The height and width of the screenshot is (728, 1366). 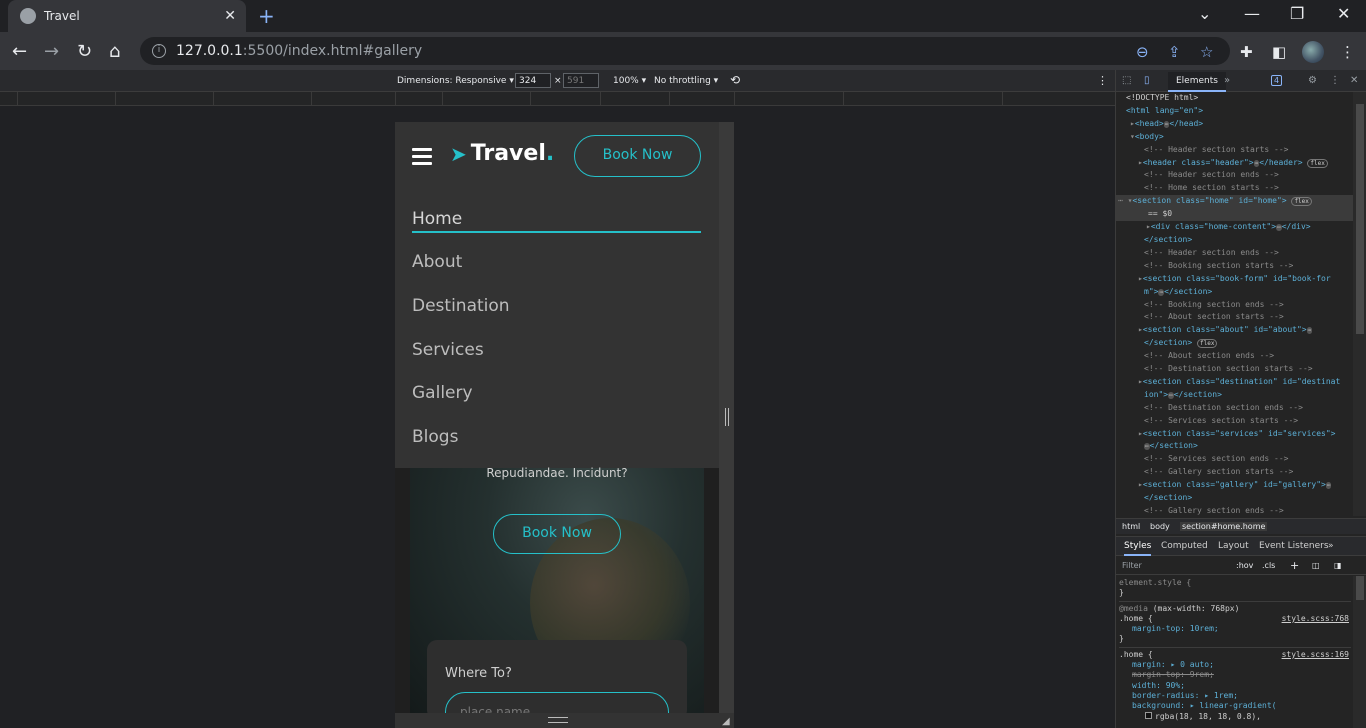 I want to click on dom-line: ▾<body>, so click(x=1234, y=137).